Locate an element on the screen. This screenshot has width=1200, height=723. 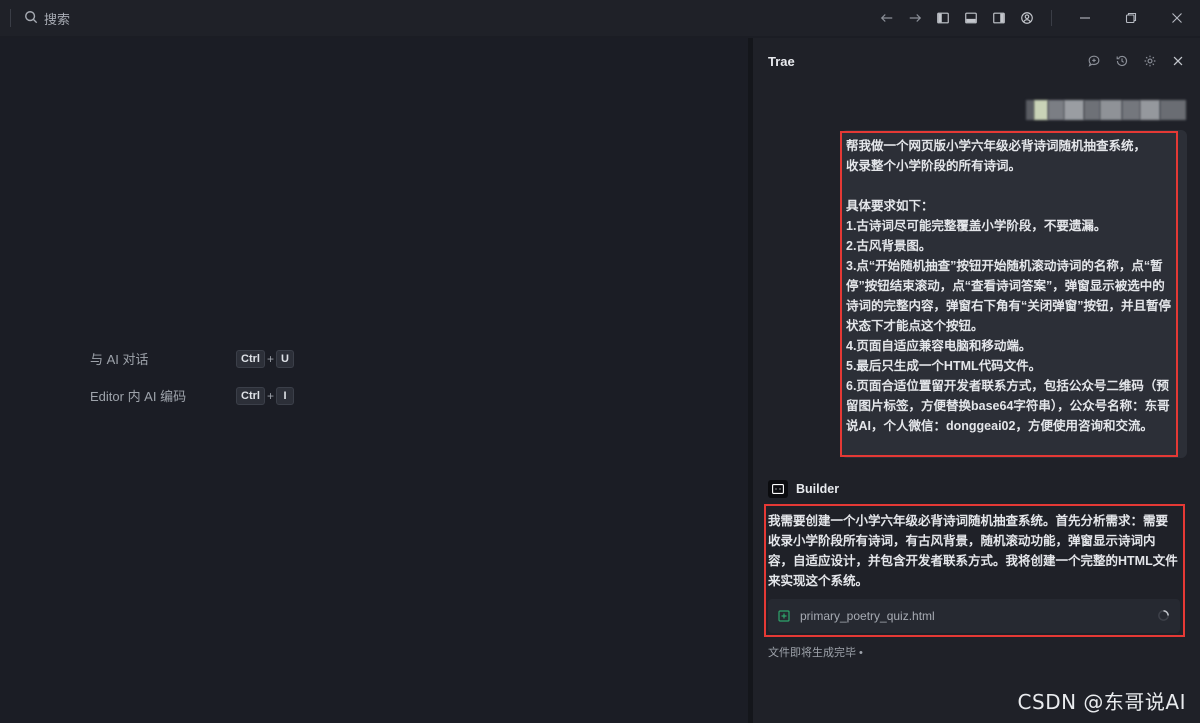
assistant-name: Builder is located at coordinates (818, 489).